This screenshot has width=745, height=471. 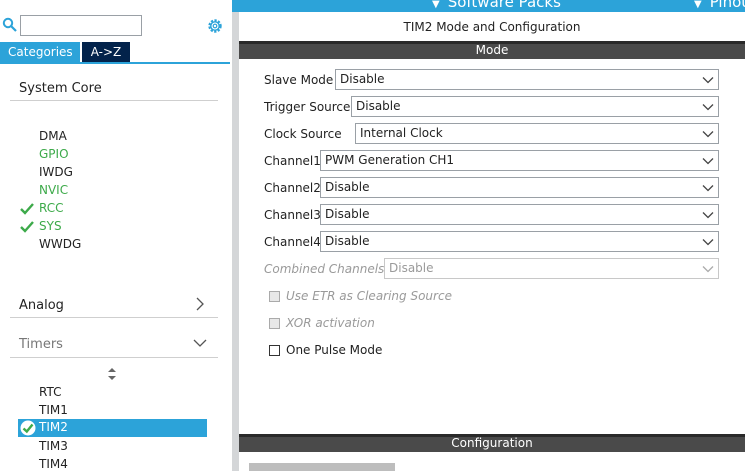 I want to click on list-item-rtc: RTC, so click(x=50, y=392).